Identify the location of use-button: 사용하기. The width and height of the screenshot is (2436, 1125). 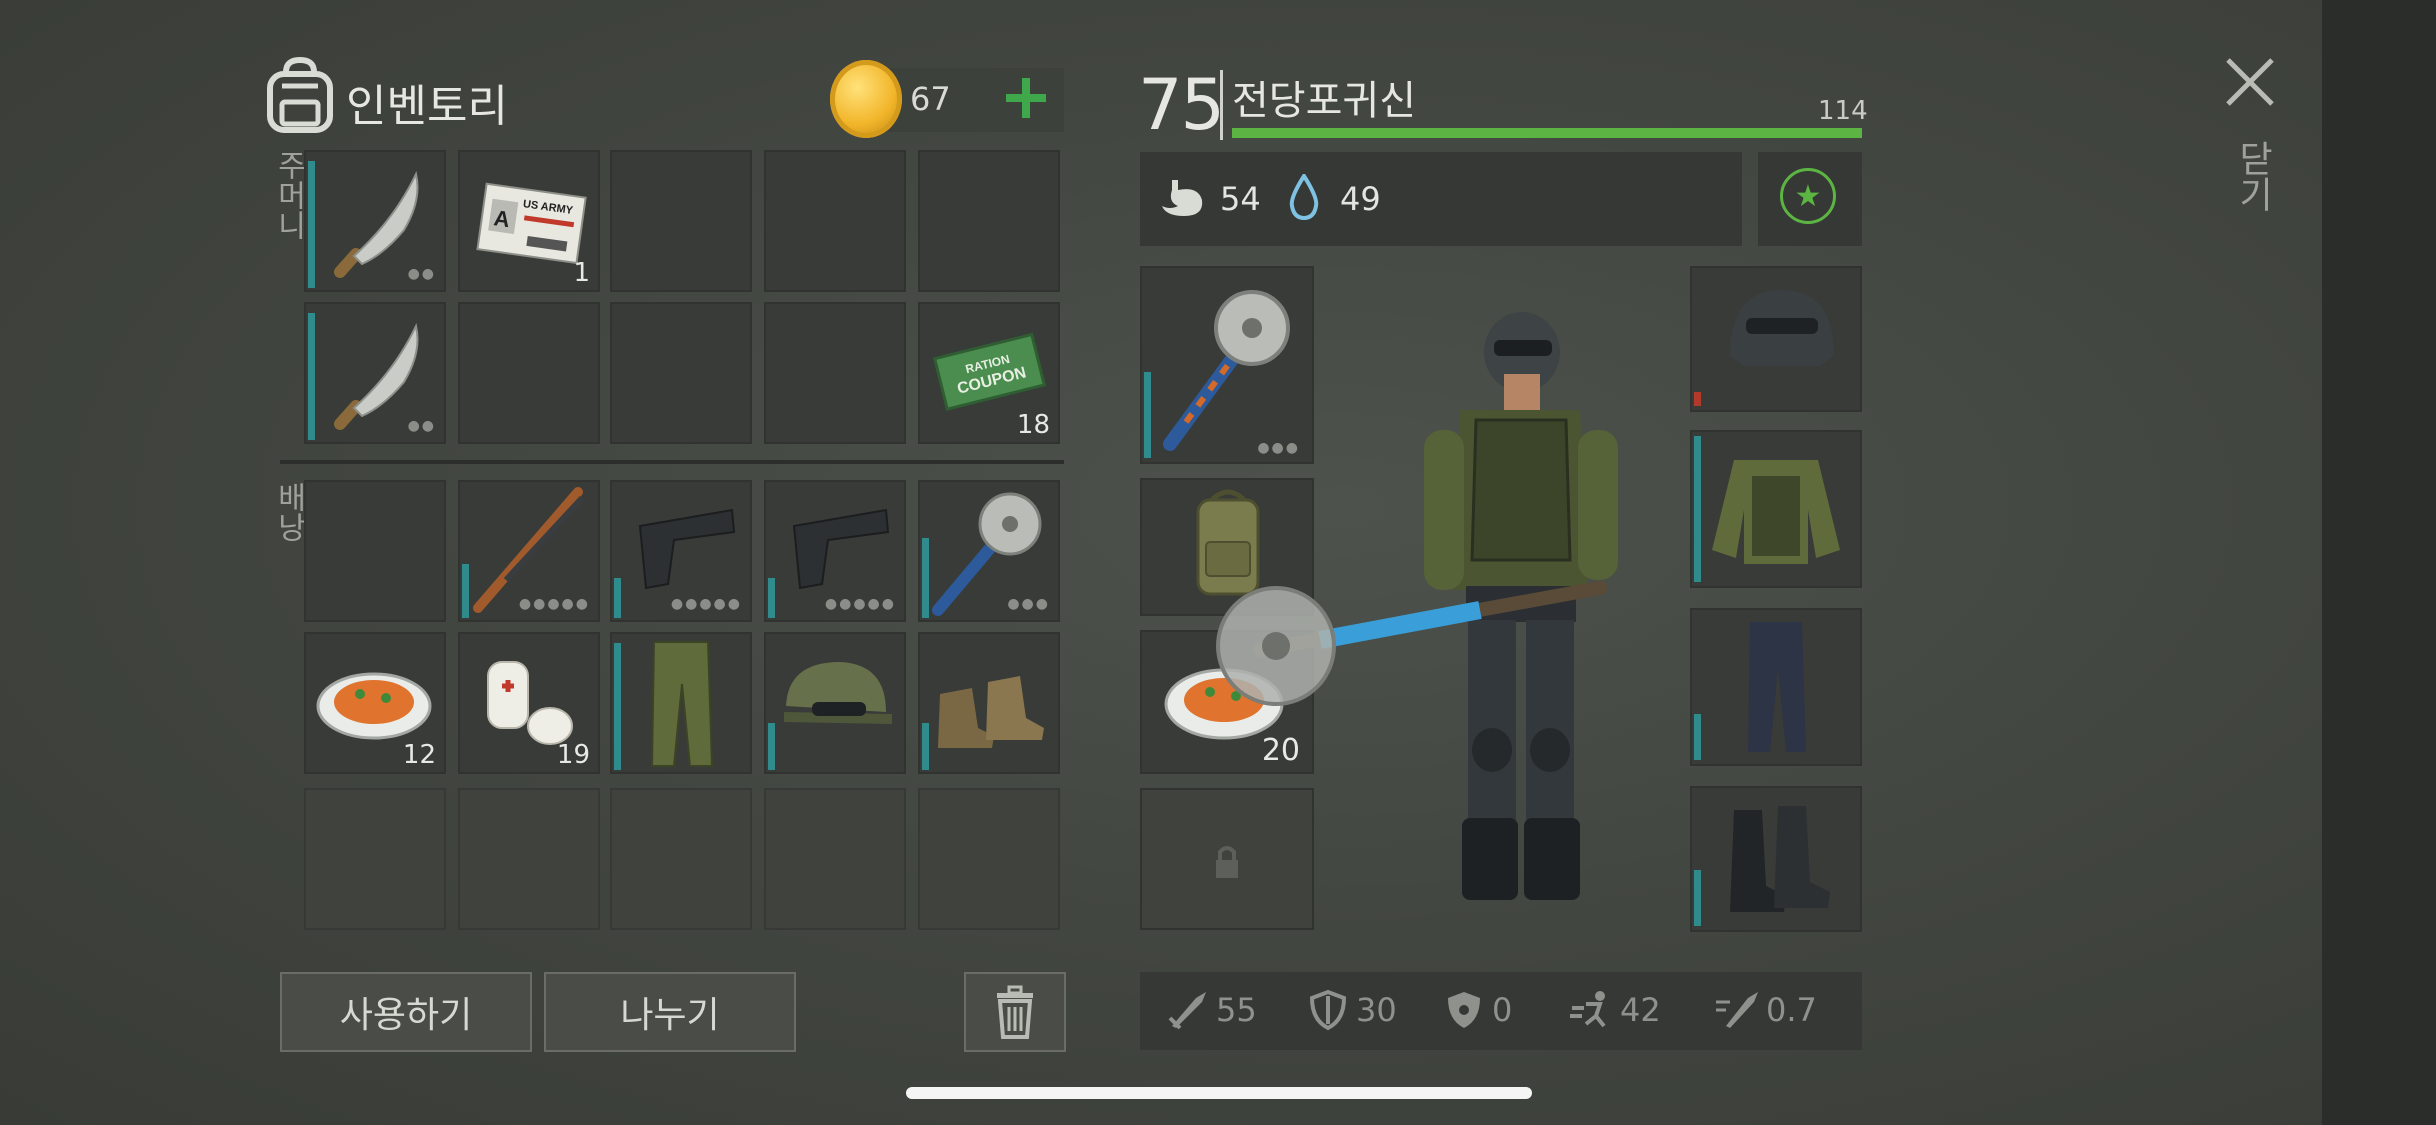
(406, 1012).